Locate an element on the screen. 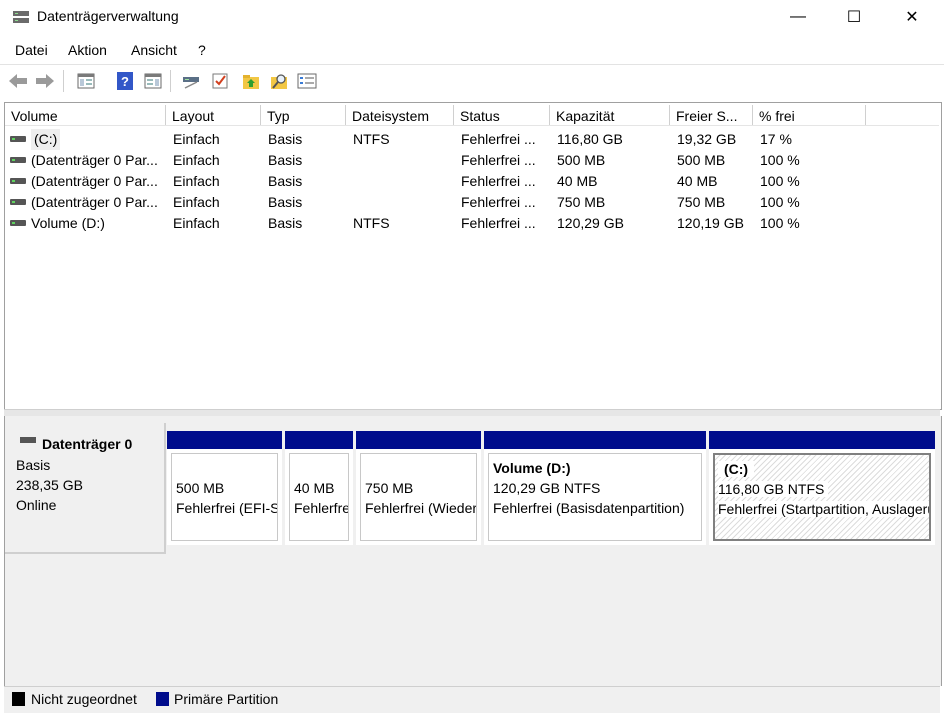 The image size is (944, 713). partition-oem: 40 MB Fehlerfrei (OEM-Partition) is located at coordinates (319, 488).